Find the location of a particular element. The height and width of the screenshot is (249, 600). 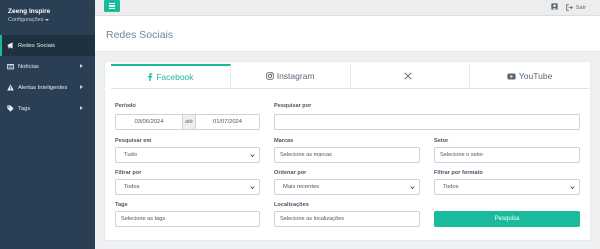

filtrar-formato-label: Filtrar por formato is located at coordinates (458, 173).